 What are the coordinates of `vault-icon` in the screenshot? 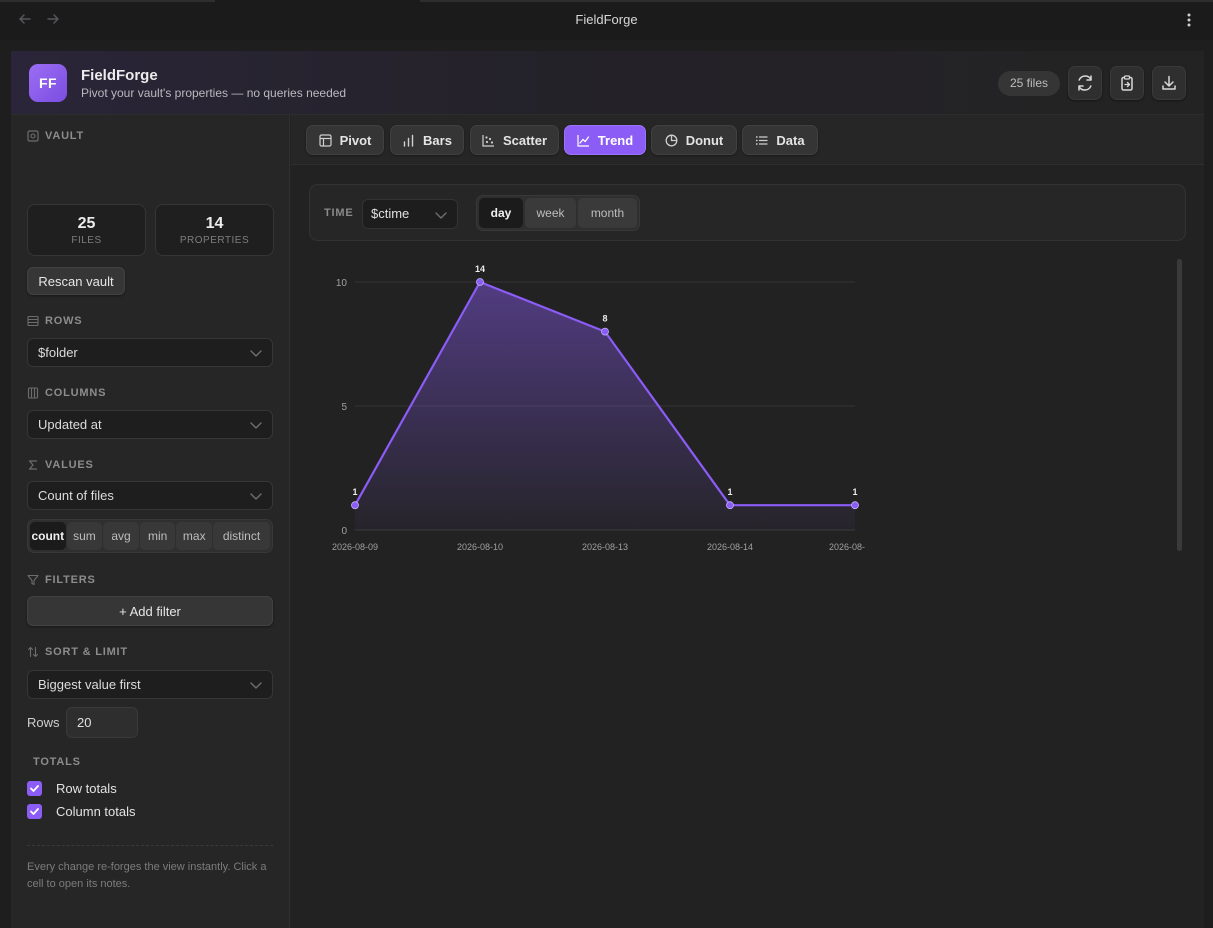 It's located at (33, 136).